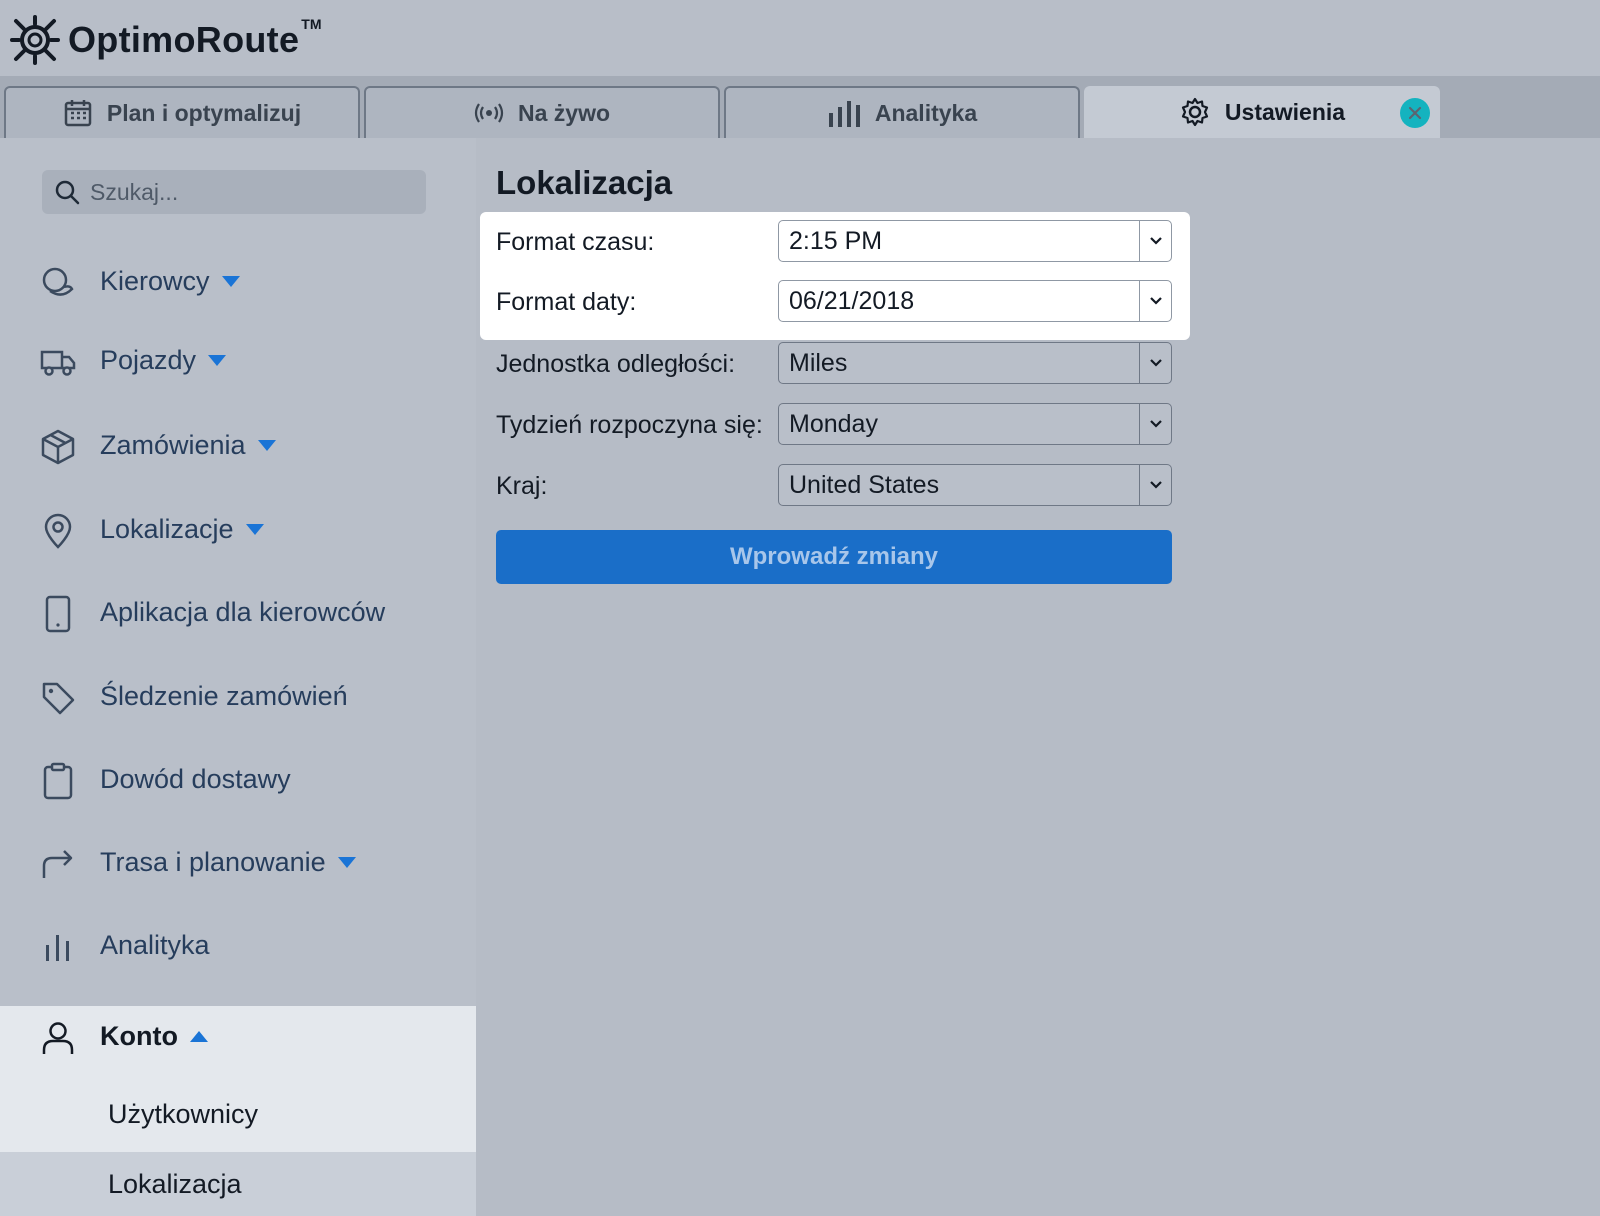 Image resolution: width=1600 pixels, height=1216 pixels. I want to click on tab-settings: Ustawienia, so click(1262, 112).